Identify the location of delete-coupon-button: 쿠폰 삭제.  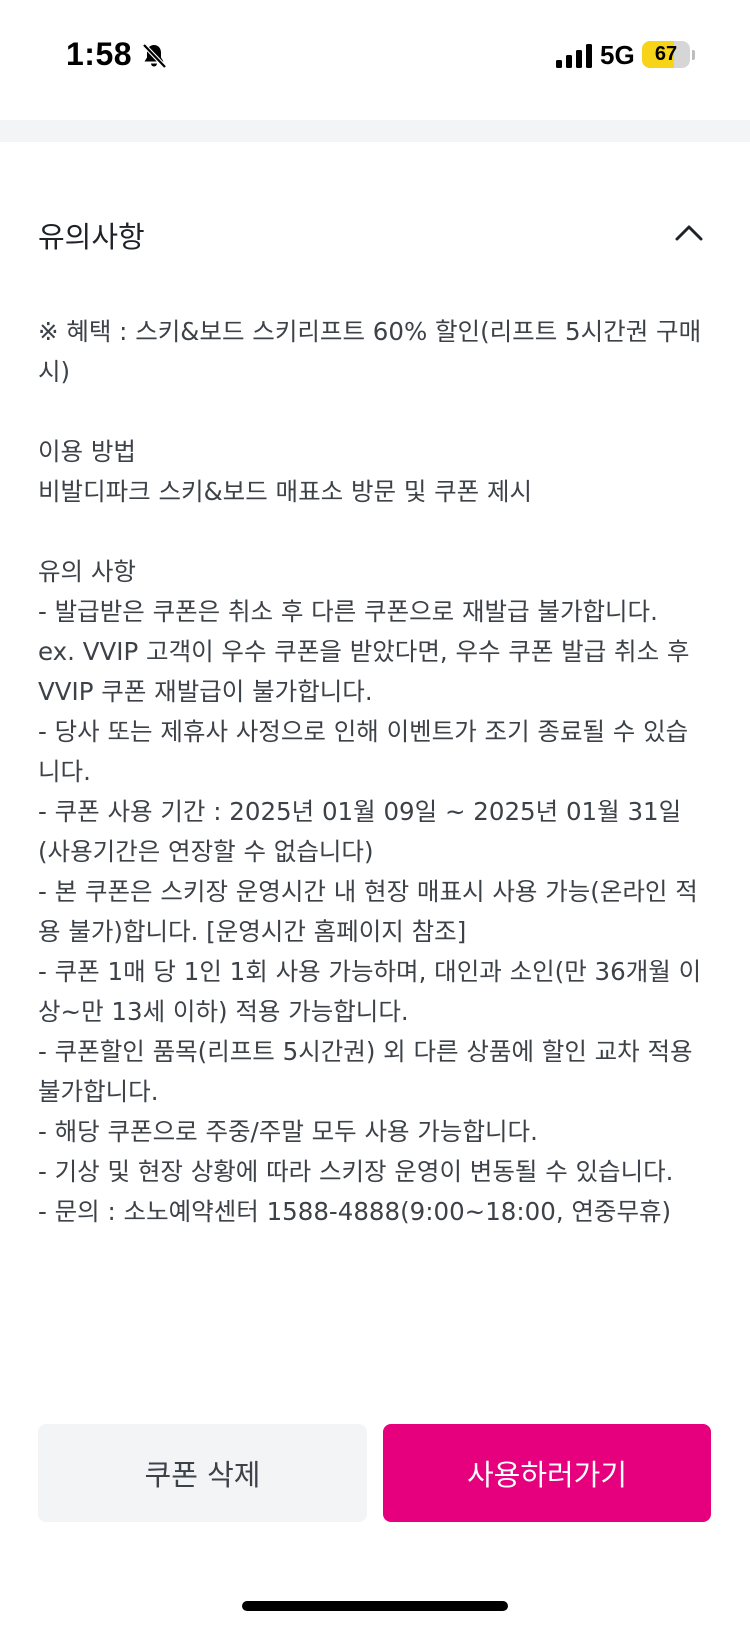
(202, 1473).